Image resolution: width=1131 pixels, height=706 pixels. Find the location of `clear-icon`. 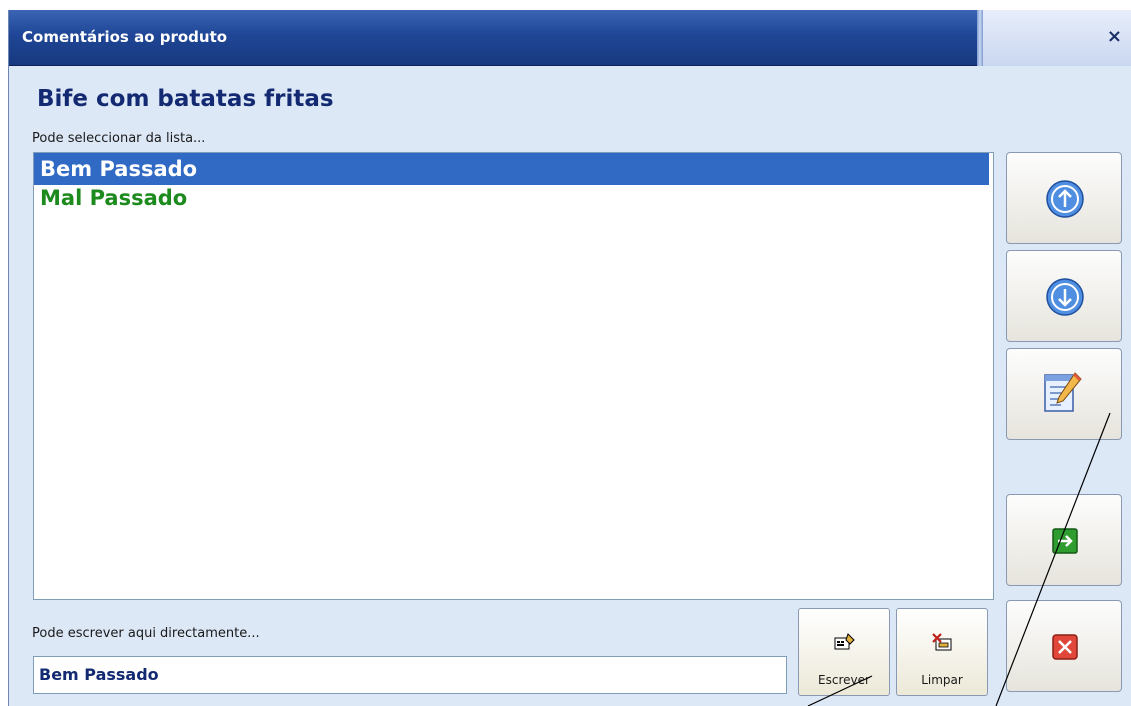

clear-icon is located at coordinates (942, 642).